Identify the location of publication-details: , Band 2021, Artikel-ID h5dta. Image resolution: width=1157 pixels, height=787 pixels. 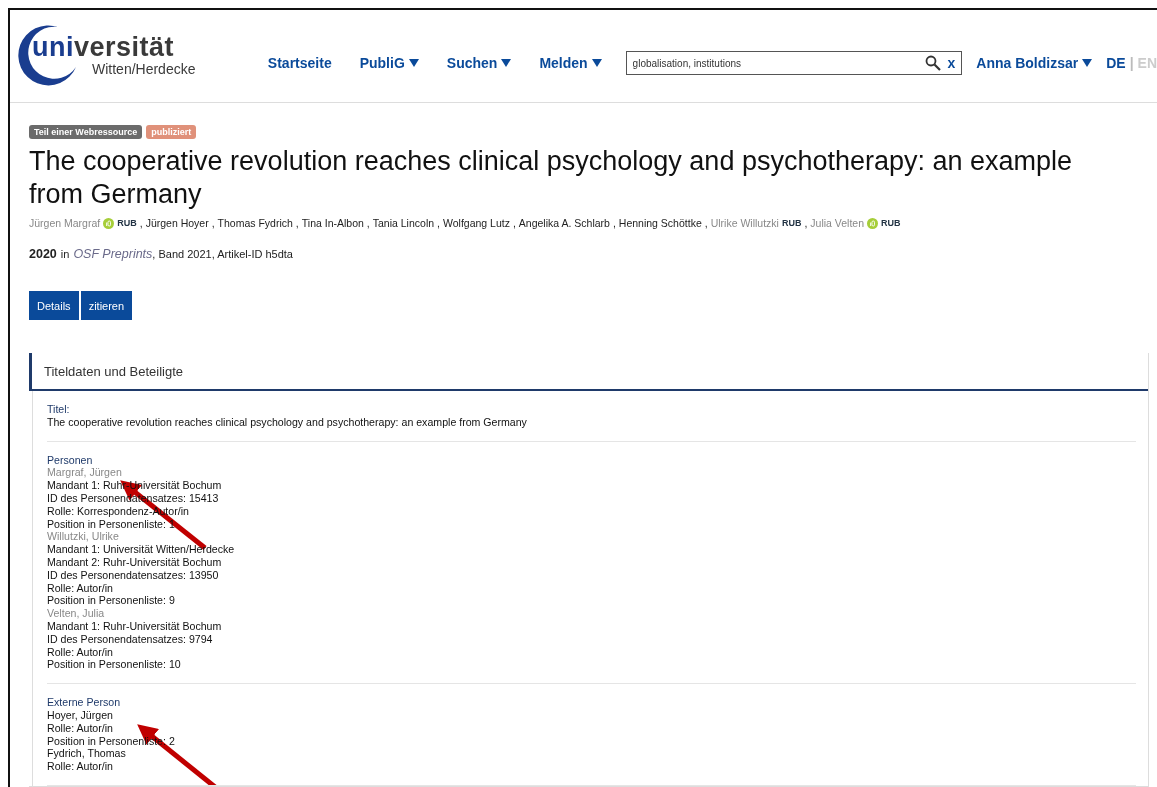
(222, 254).